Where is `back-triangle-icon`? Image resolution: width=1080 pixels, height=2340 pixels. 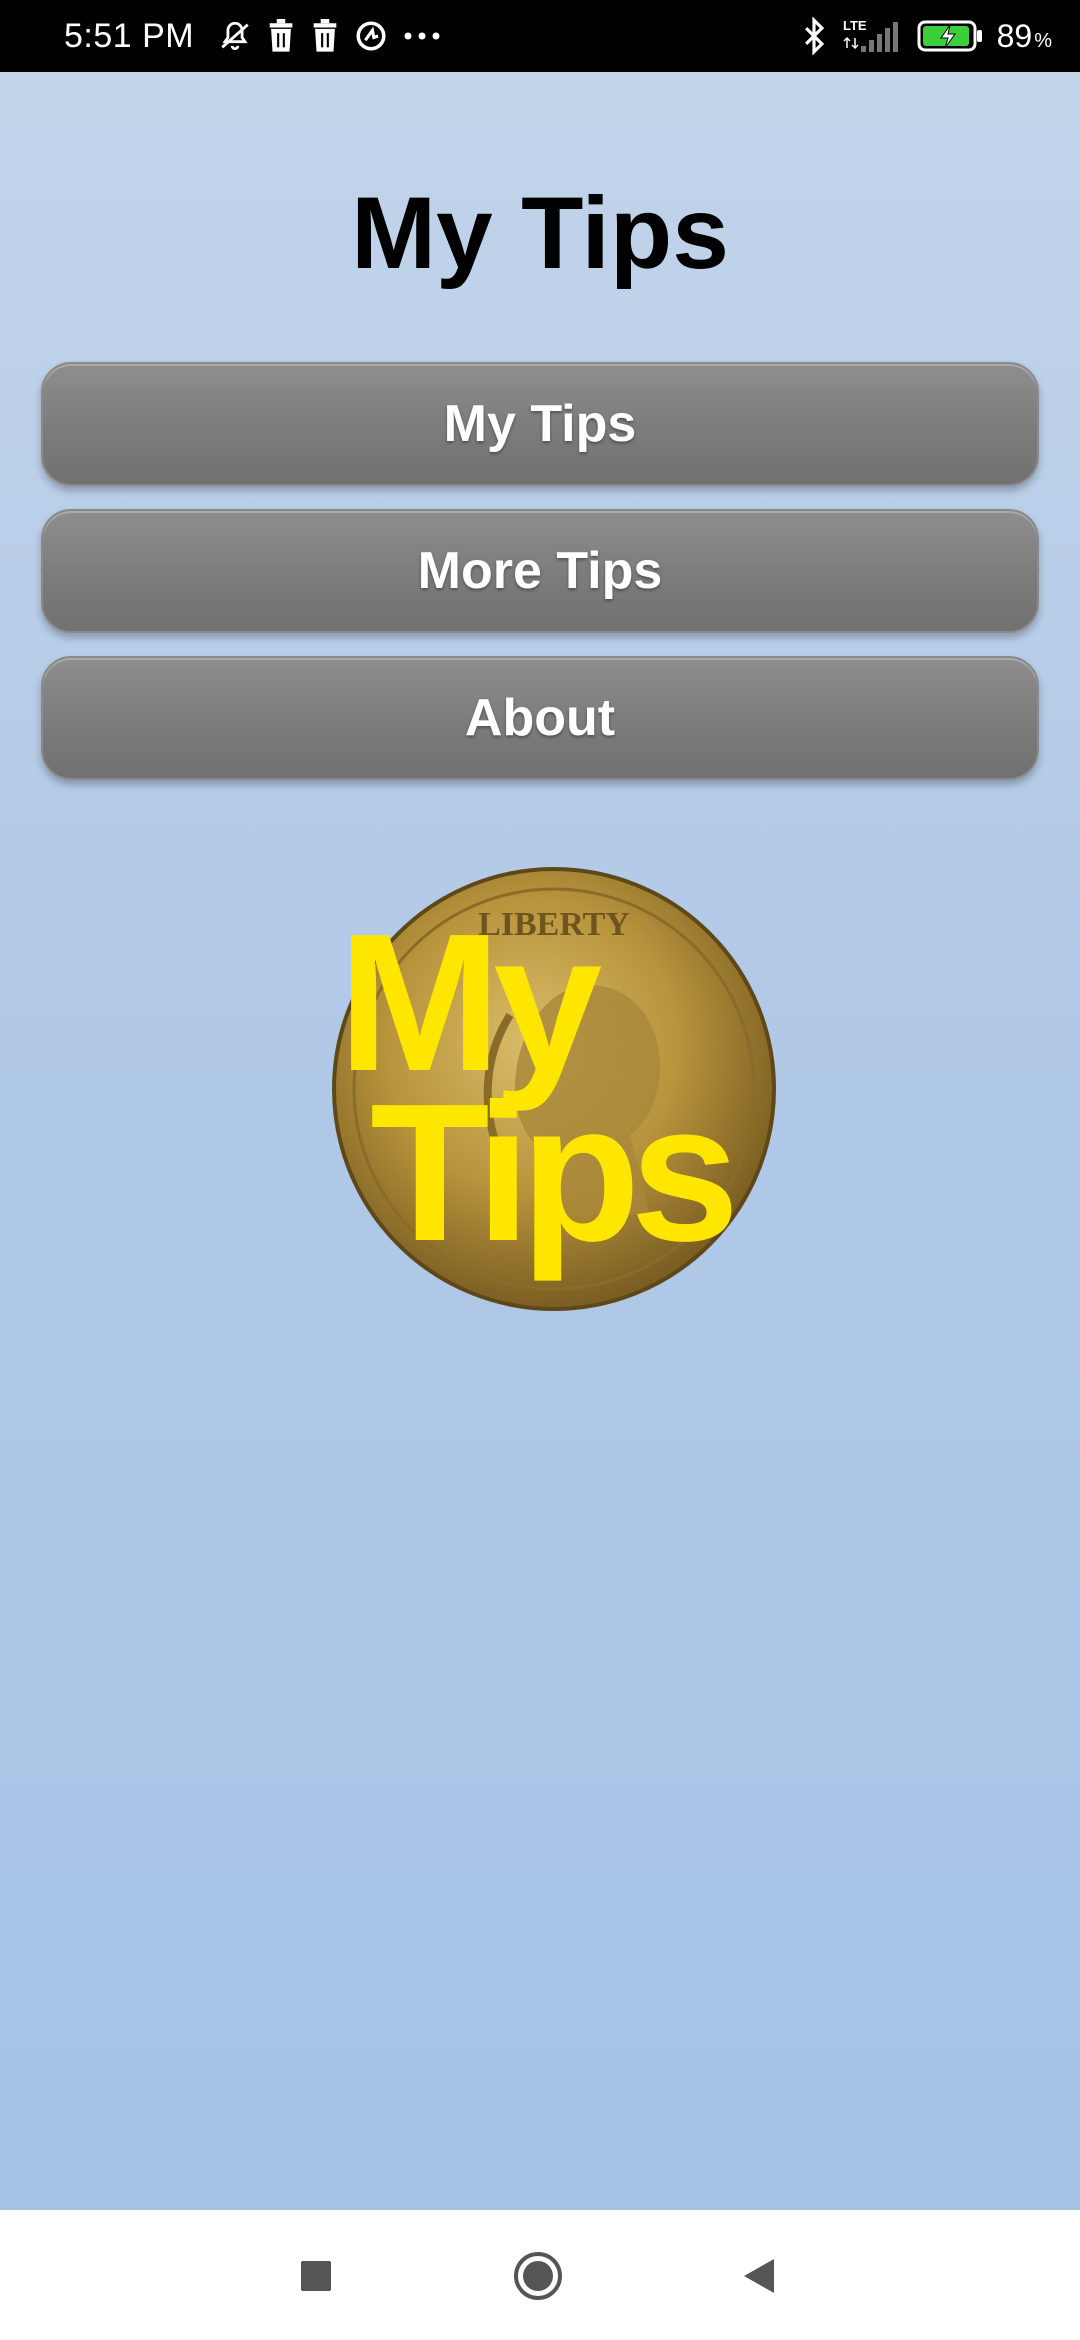
back-triangle-icon is located at coordinates (760, 2276).